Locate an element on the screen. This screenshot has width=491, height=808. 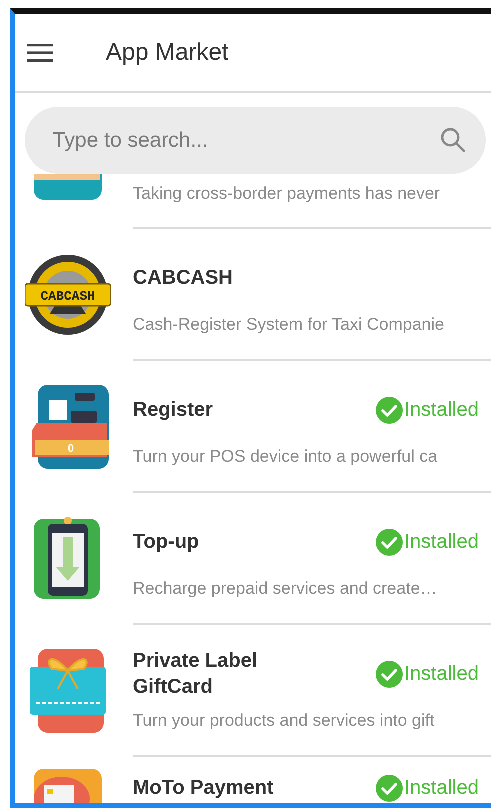
app-name: Register is located at coordinates (173, 410).